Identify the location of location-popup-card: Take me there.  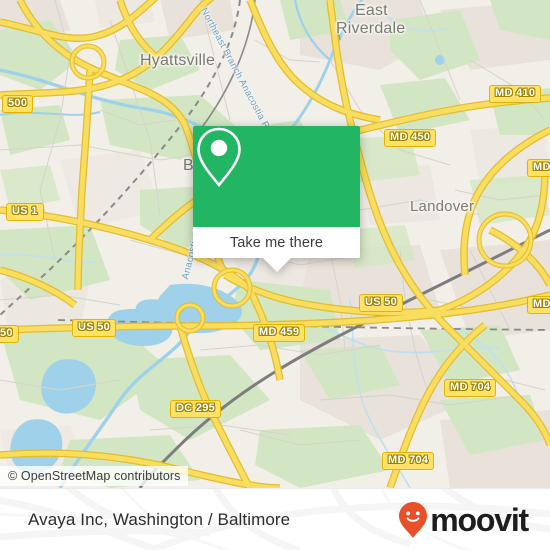
(276, 199).